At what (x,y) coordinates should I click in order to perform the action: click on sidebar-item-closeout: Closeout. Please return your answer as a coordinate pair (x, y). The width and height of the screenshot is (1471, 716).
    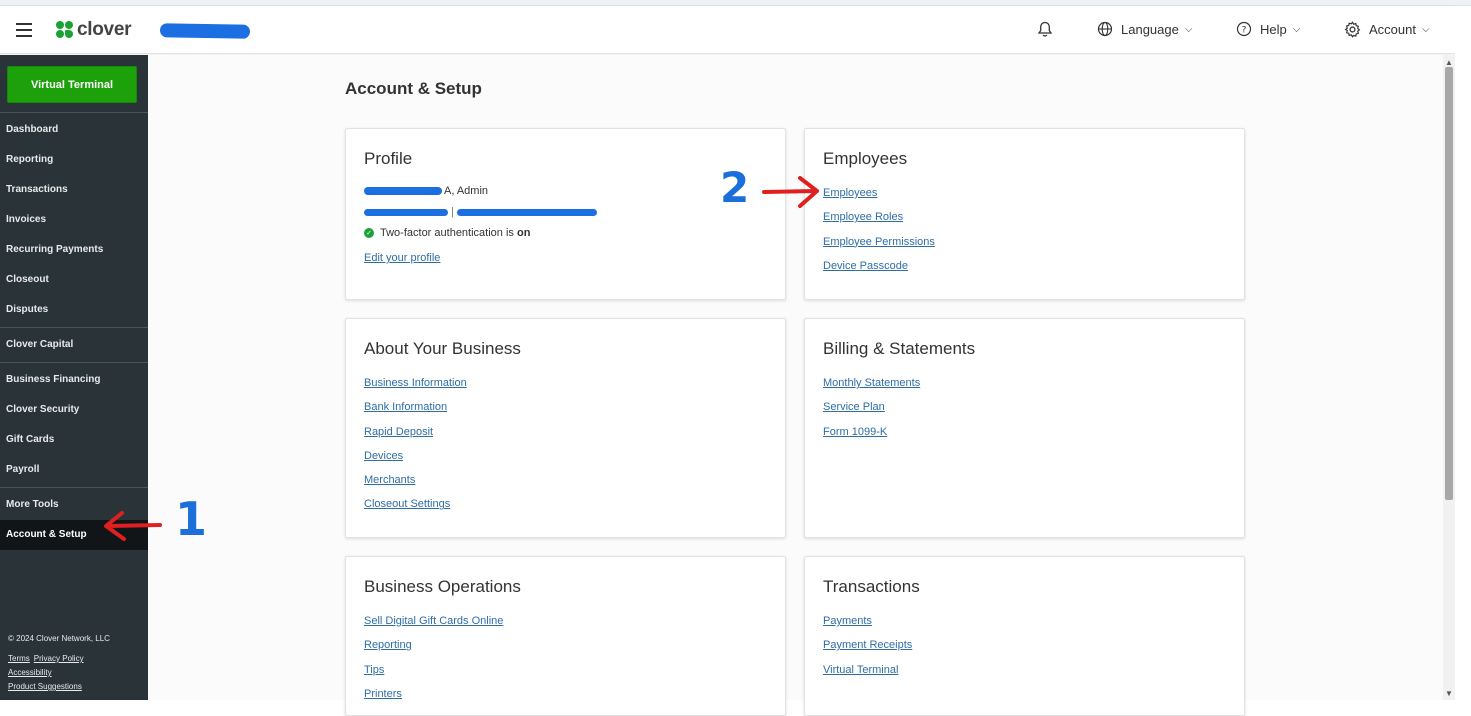
    Looking at the image, I should click on (74, 280).